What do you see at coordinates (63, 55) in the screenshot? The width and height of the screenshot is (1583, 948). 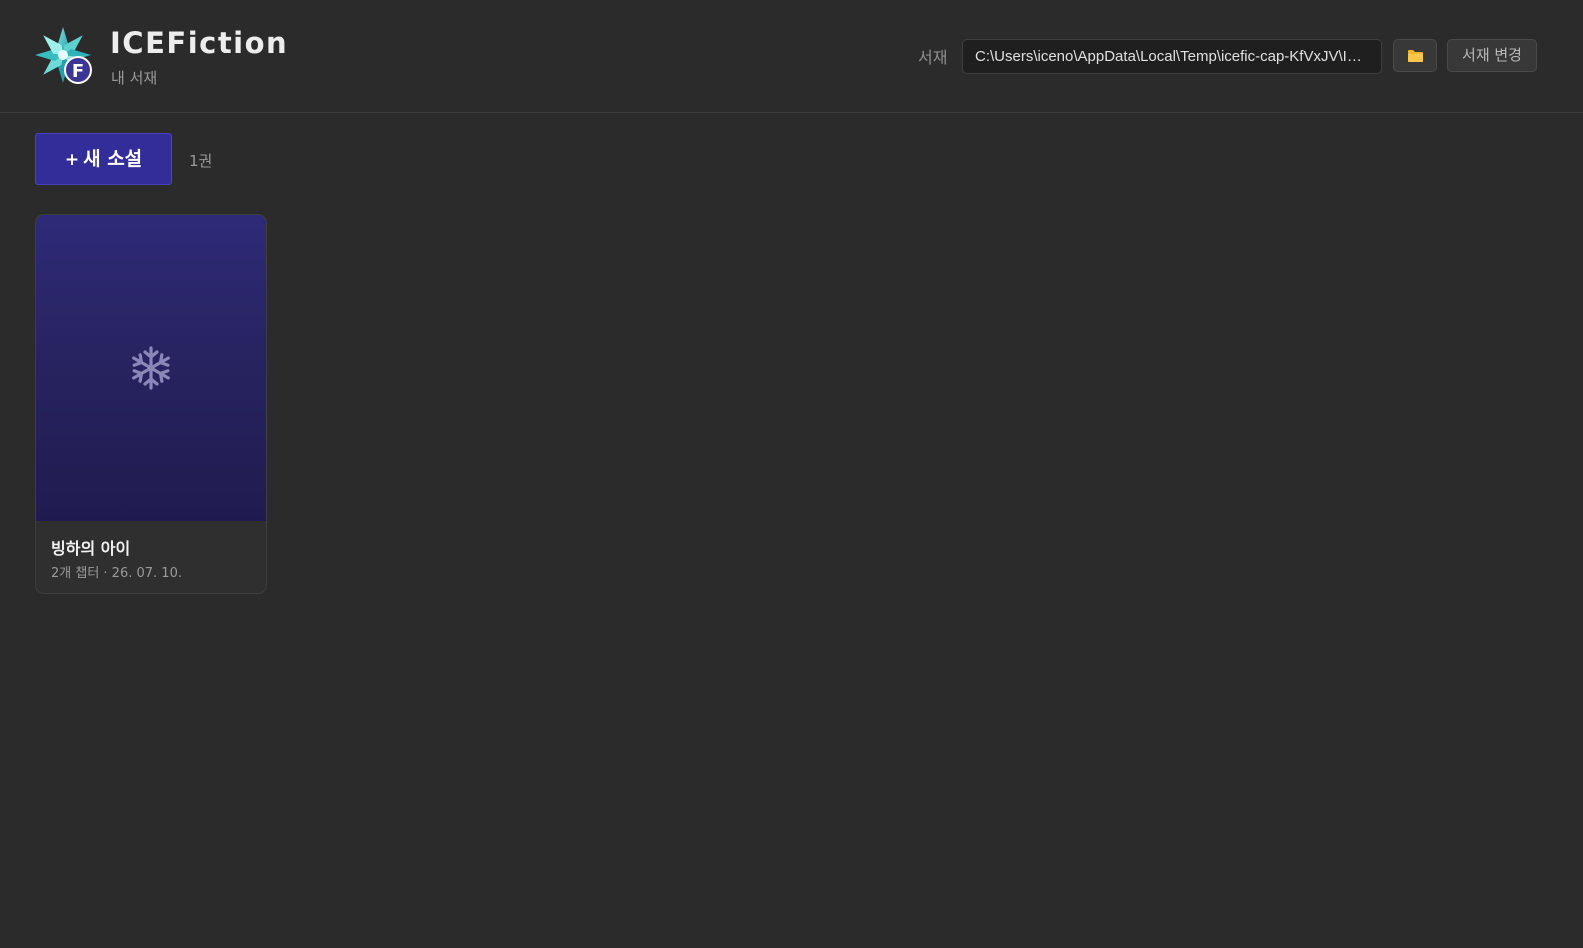 I see `app-logo-icon: F` at bounding box center [63, 55].